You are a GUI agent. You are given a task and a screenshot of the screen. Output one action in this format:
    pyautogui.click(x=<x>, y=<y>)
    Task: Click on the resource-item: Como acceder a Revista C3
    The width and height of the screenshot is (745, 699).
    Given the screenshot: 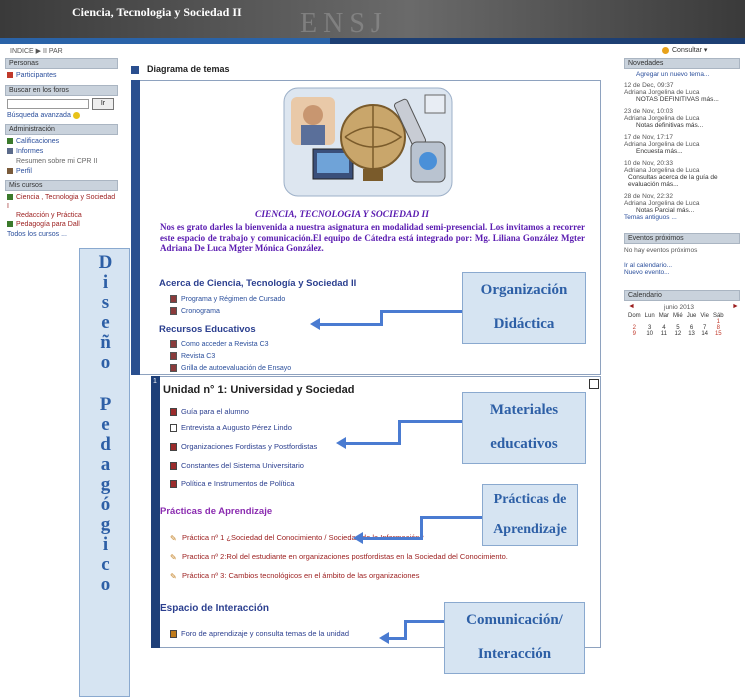 What is the action you would take?
    pyautogui.click(x=219, y=344)
    